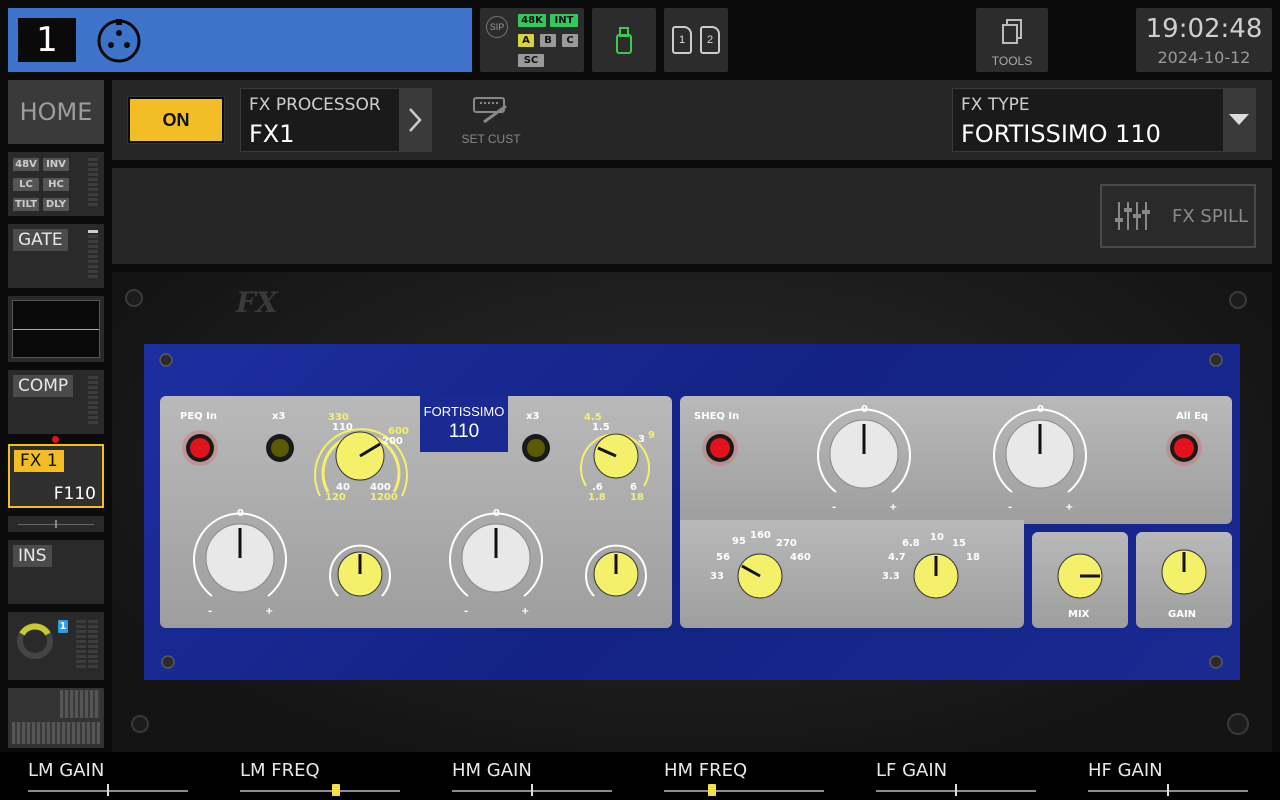 The height and width of the screenshot is (800, 1280). What do you see at coordinates (360, 570) in the screenshot?
I see `lm-q-knob` at bounding box center [360, 570].